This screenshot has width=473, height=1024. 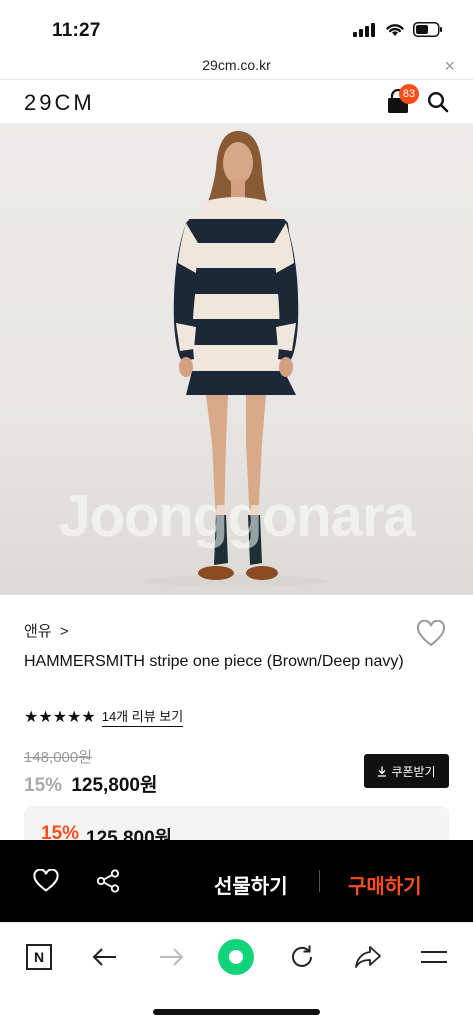 I want to click on share-icon, so click(x=108, y=881).